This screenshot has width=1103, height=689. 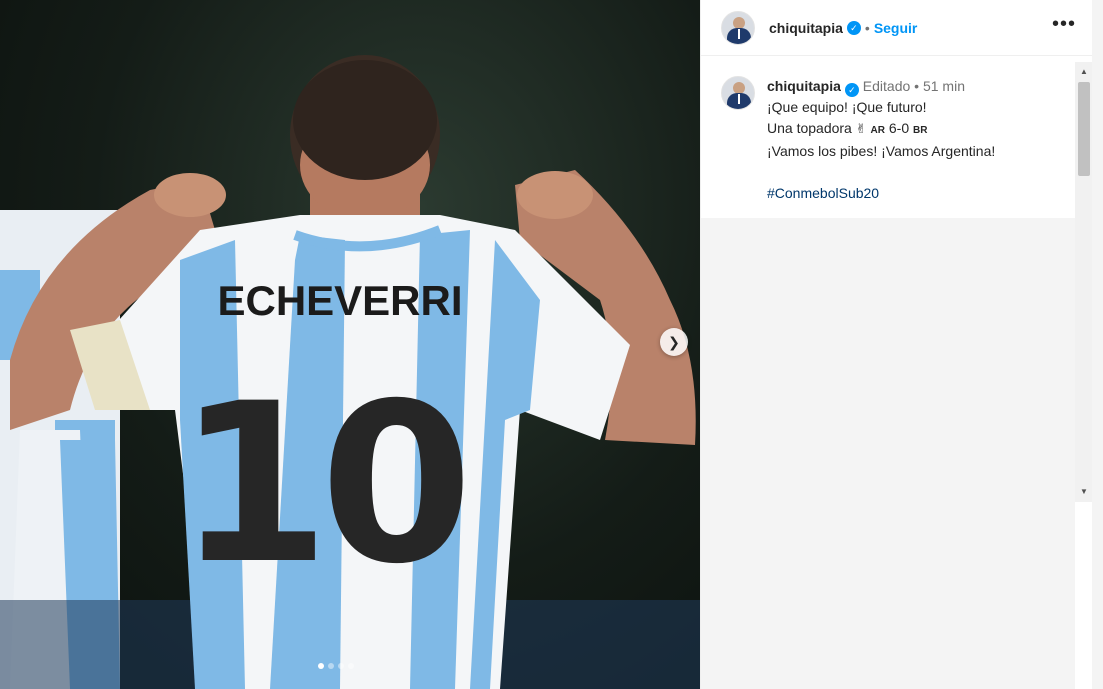 I want to click on score: 6-0, so click(x=899, y=128).